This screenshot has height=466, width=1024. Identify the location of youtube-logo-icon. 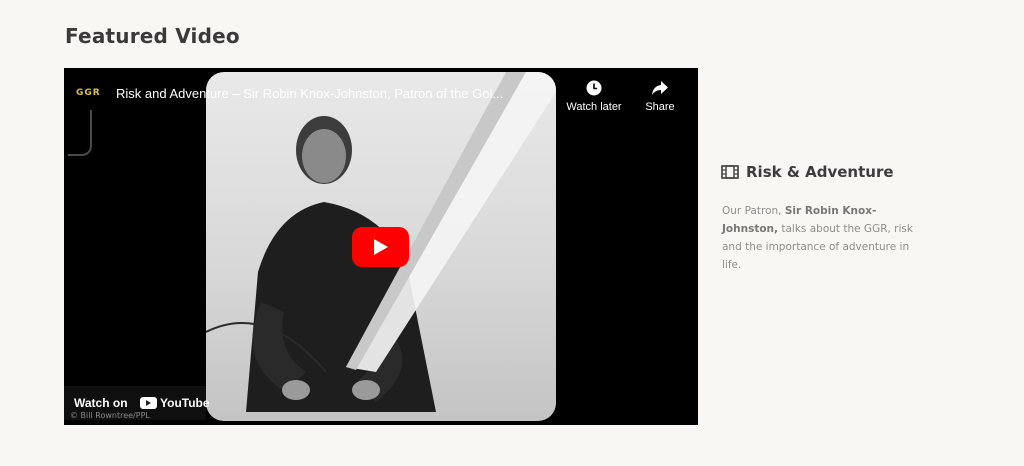
(148, 403).